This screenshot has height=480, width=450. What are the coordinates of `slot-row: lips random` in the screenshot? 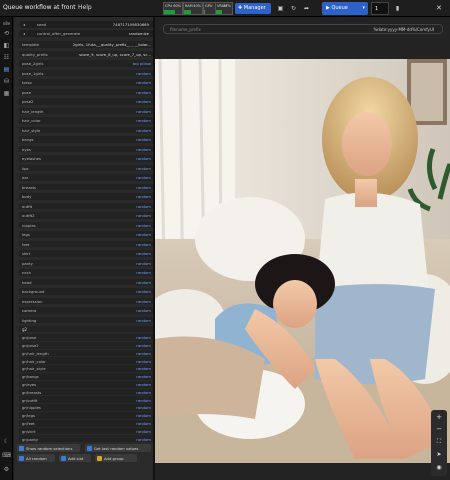 It's located at (90, 168).